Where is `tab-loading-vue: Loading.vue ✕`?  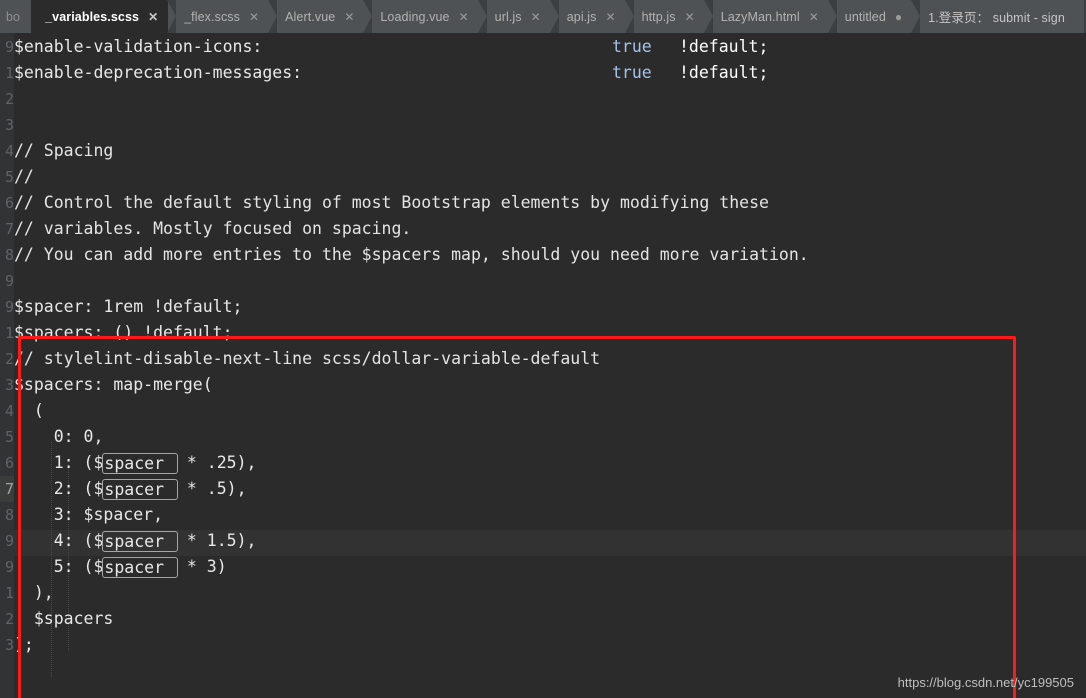 tab-loading-vue: Loading.vue ✕ is located at coordinates (421, 16).